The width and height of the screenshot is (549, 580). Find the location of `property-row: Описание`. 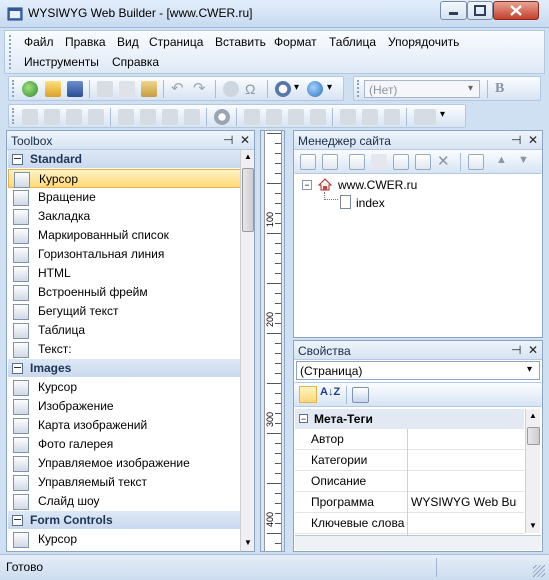

property-row: Описание is located at coordinates (409, 482).